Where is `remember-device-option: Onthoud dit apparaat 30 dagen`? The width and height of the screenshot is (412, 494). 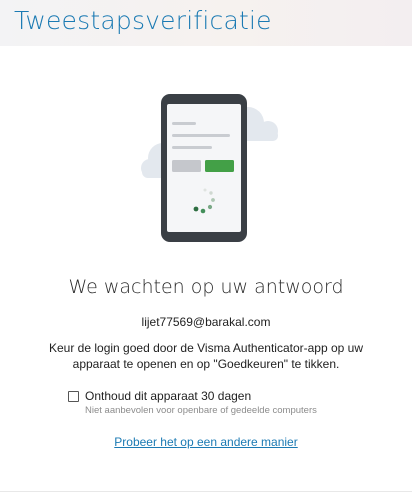
remember-device-option: Onthoud dit apparaat 30 dagen is located at coordinates (159, 396).